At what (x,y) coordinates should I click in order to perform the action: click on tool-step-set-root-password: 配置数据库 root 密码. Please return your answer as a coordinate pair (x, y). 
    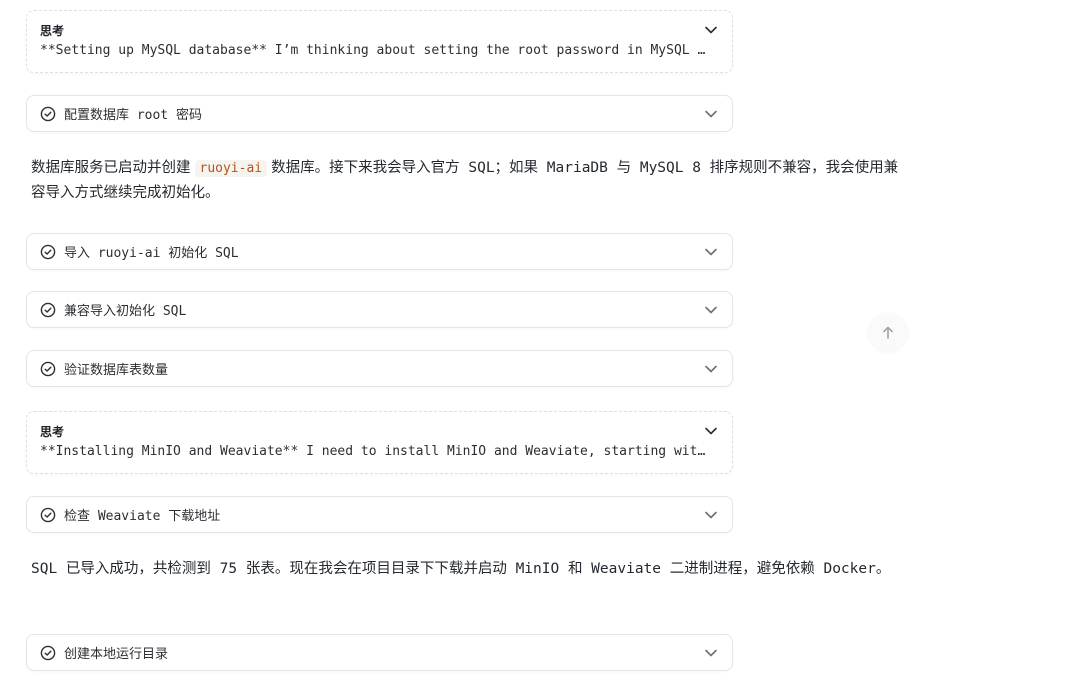
    Looking at the image, I should click on (379, 113).